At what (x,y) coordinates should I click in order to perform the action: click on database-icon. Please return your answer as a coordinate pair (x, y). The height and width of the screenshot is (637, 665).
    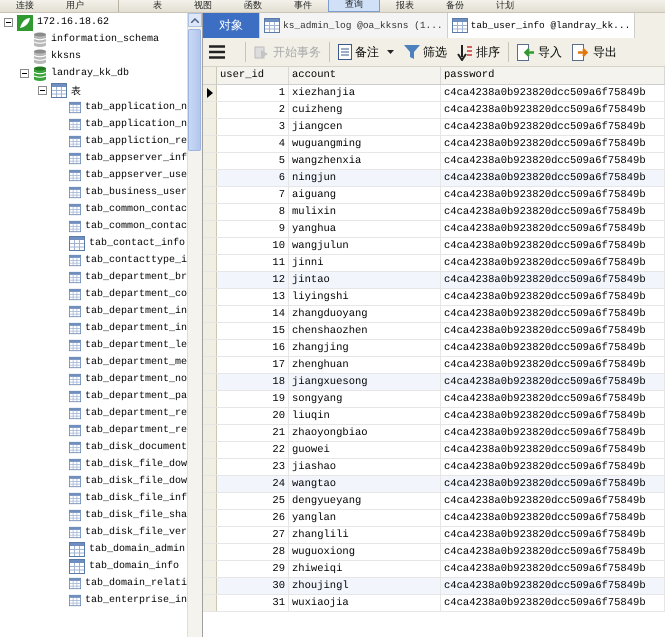
    Looking at the image, I should click on (40, 56).